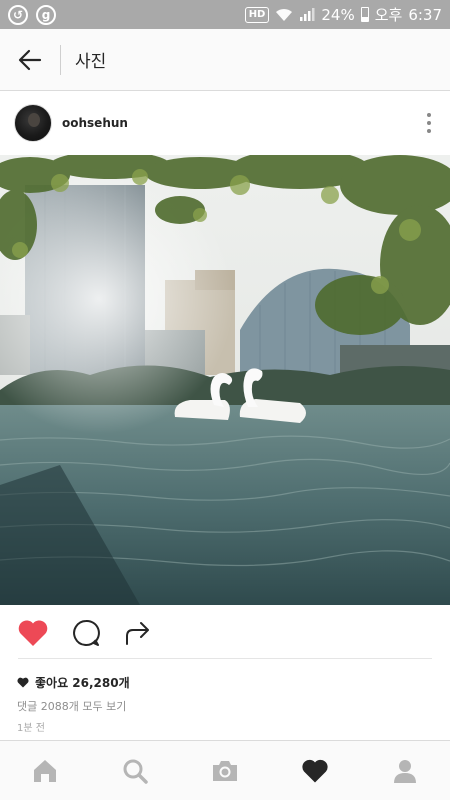 Image resolution: width=450 pixels, height=800 pixels. I want to click on profile-icon, so click(405, 771).